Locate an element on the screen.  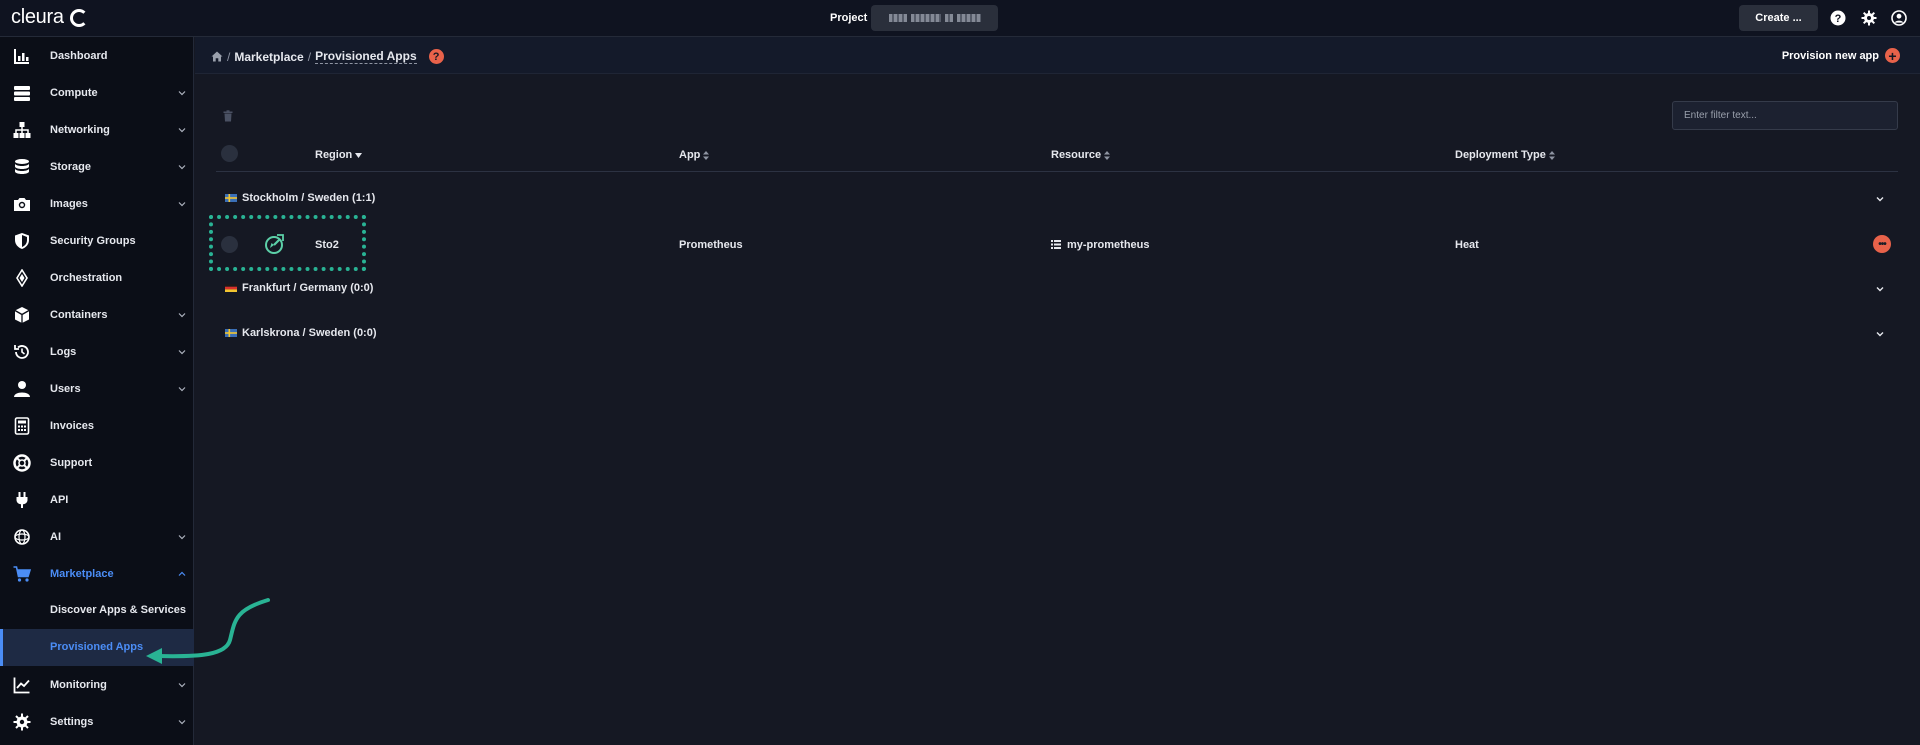
column-header-region: Region is located at coordinates (339, 155).